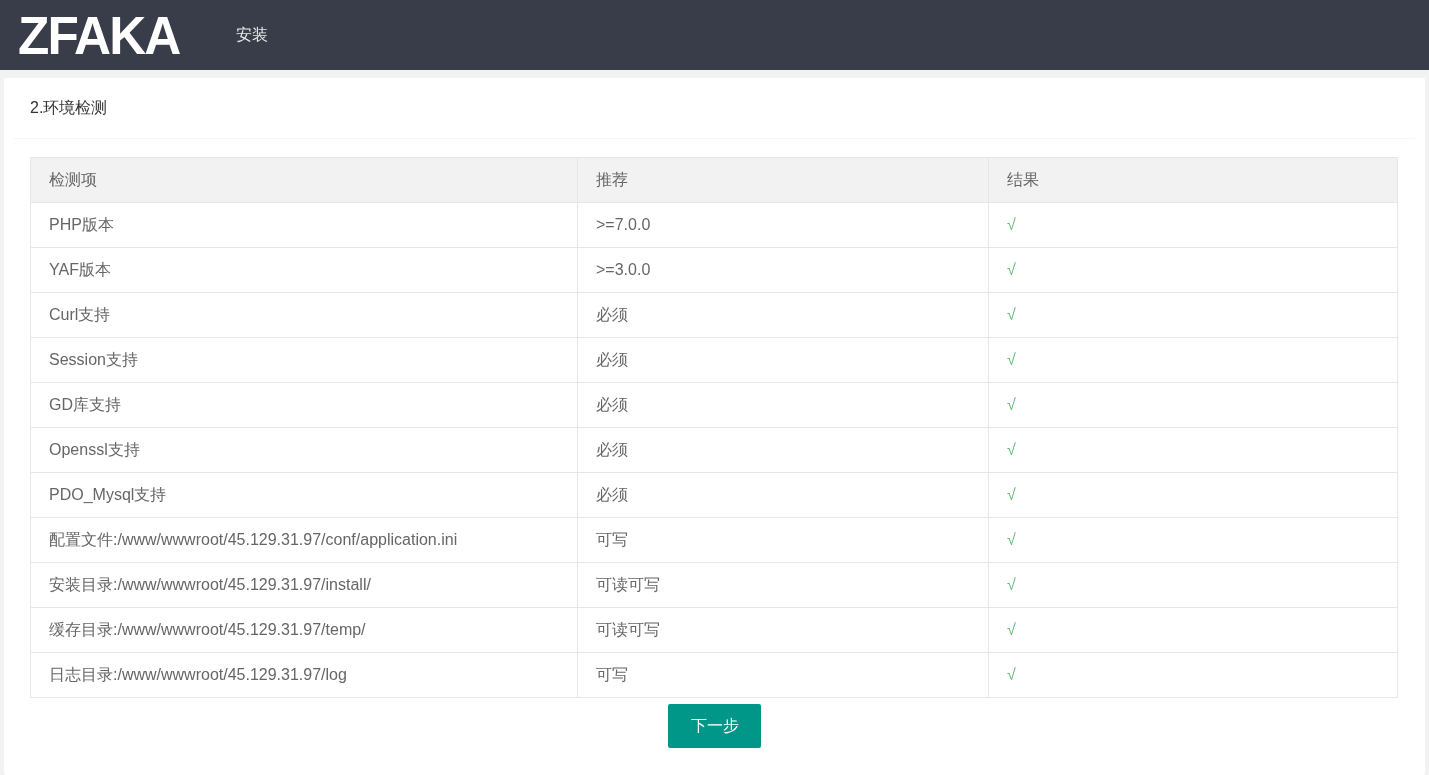  Describe the element at coordinates (304, 585) in the screenshot. I see `table-cell: 安装目录:/www/wwwroot/45.129.31.97/install/` at that location.